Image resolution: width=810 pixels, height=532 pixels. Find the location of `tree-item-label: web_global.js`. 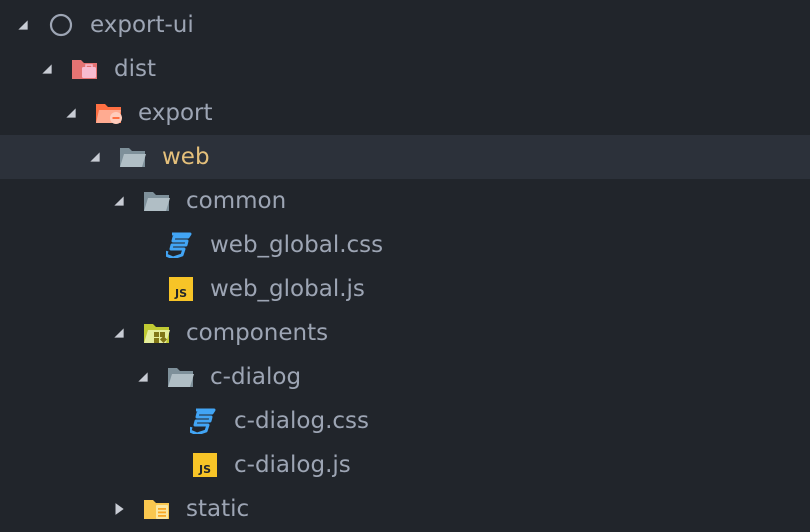

tree-item-label: web_global.js is located at coordinates (287, 289).